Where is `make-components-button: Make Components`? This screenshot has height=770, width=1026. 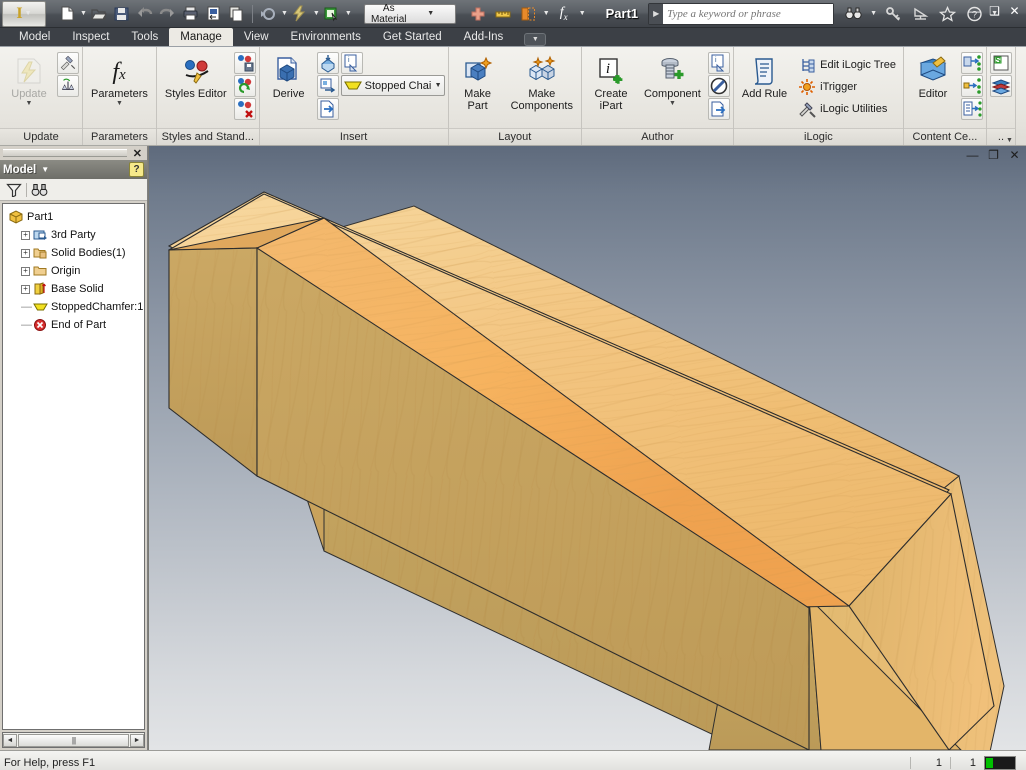
make-components-button: Make Components is located at coordinates (542, 82).